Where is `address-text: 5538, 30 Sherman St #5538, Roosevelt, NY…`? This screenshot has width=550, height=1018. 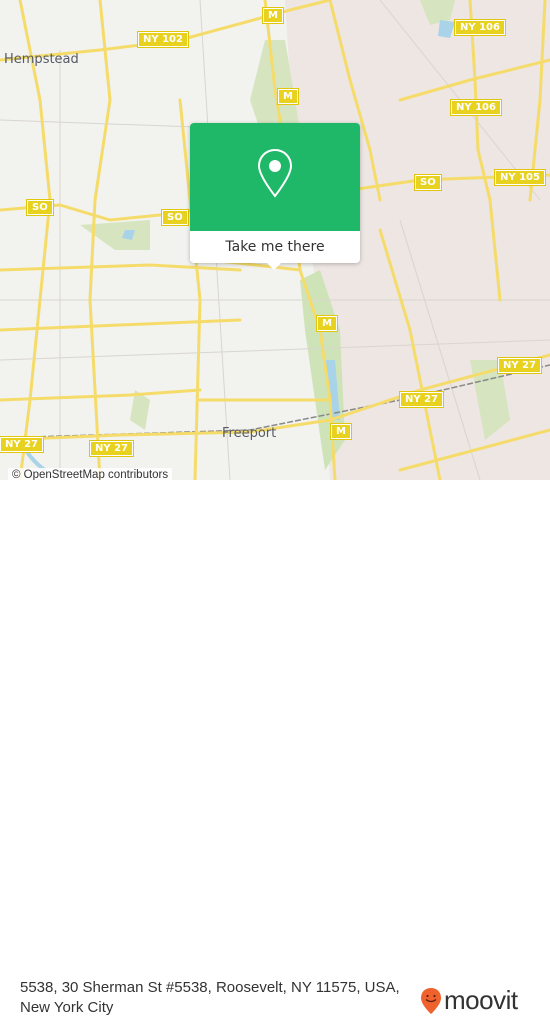 address-text: 5538, 30 Sherman St #5538, Roosevelt, NY… is located at coordinates (210, 997).